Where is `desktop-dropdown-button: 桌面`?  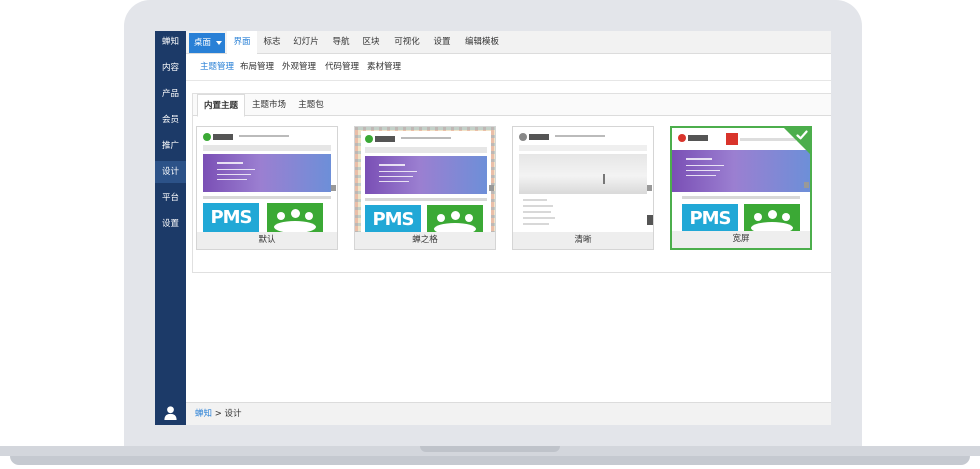
desktop-dropdown-button: 桌面 is located at coordinates (207, 43).